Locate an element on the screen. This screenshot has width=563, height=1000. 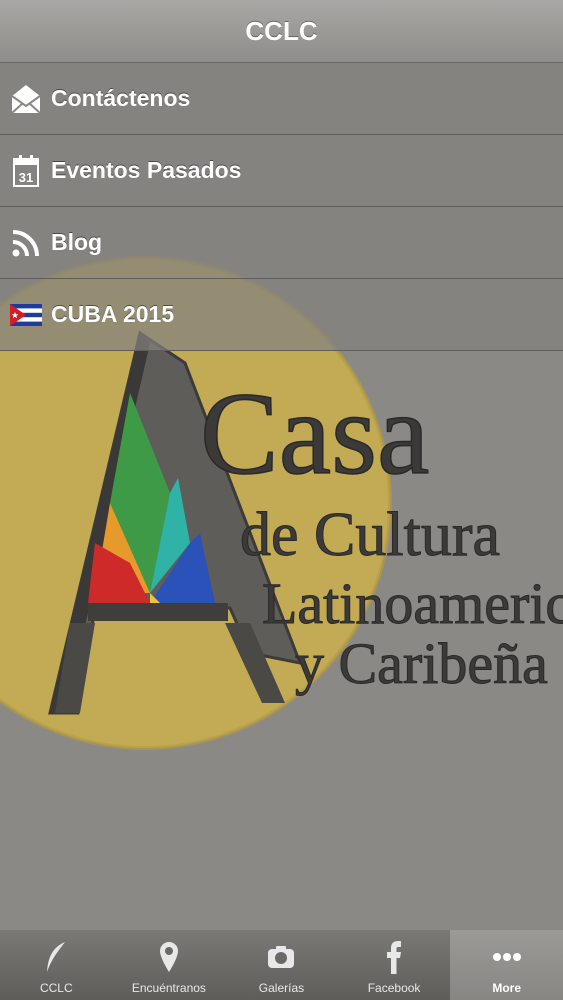
menu-item-label: Eventos Pasados is located at coordinates (146, 170).